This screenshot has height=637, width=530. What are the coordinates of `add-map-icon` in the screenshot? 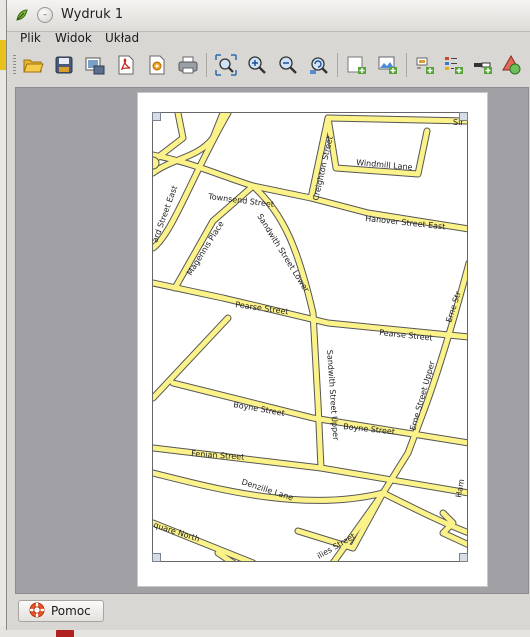 It's located at (357, 65).